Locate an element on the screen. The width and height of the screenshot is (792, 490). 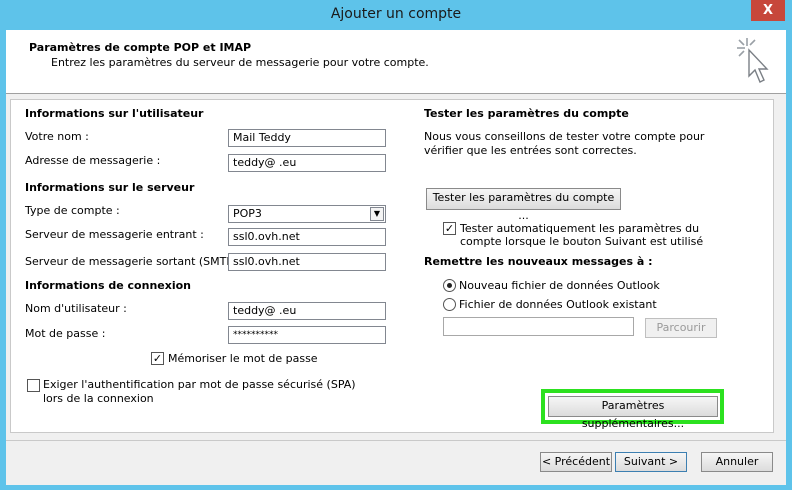
footer-divider is located at coordinates (396, 440).